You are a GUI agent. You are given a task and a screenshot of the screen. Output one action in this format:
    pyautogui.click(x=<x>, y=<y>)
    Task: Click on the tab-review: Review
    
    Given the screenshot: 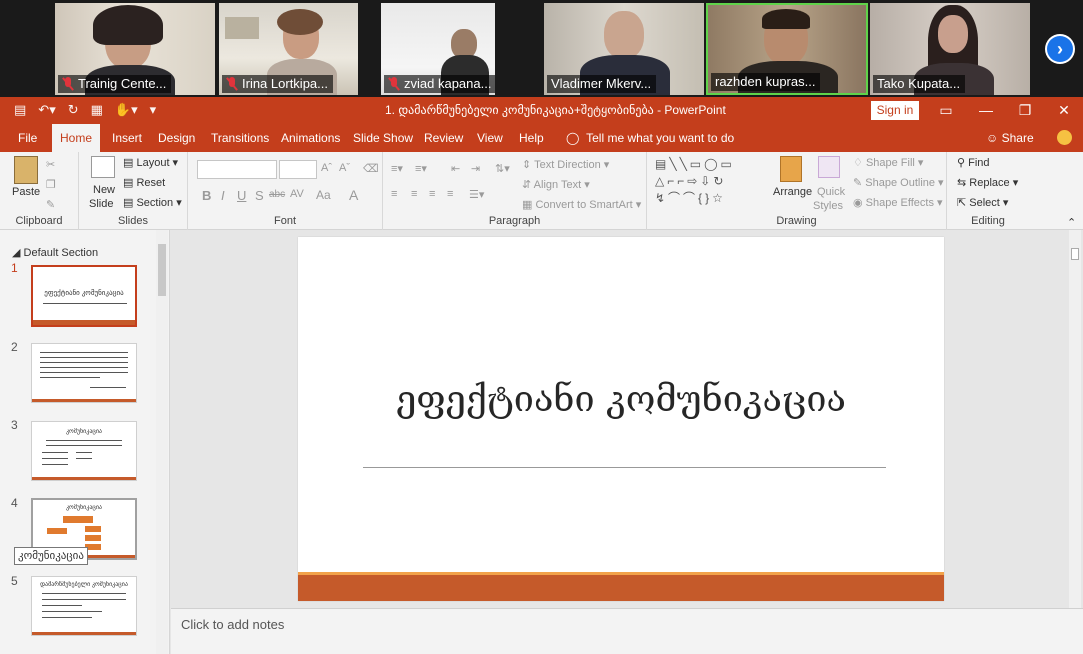 What is the action you would take?
    pyautogui.click(x=443, y=138)
    